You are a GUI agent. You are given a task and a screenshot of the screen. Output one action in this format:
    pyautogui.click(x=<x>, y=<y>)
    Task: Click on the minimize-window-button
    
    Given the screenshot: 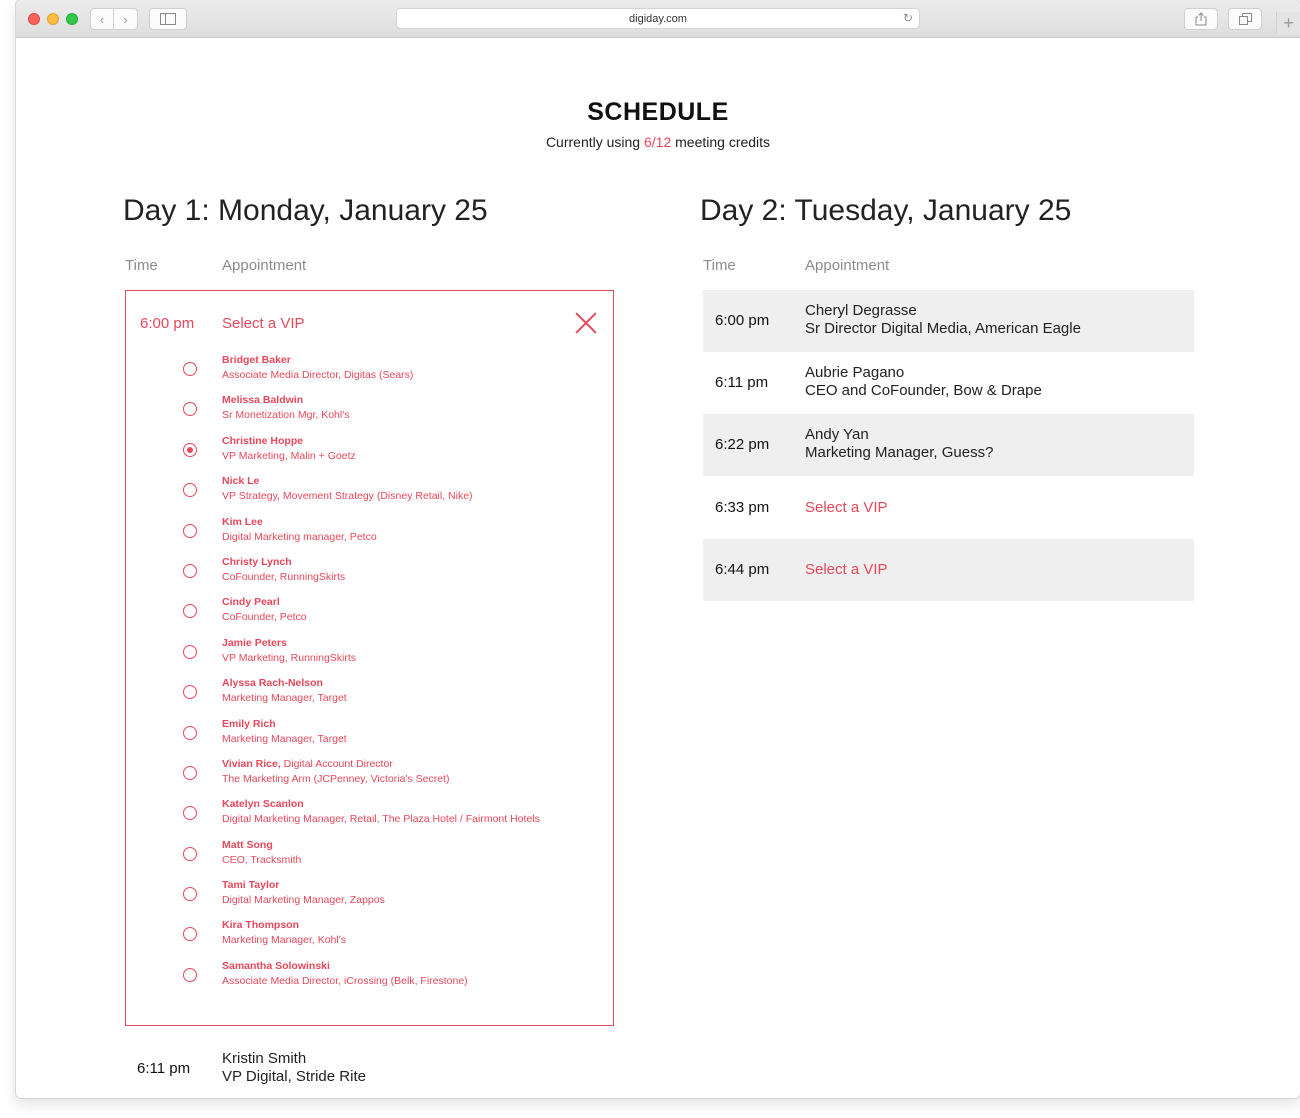 What is the action you would take?
    pyautogui.click(x=53, y=19)
    